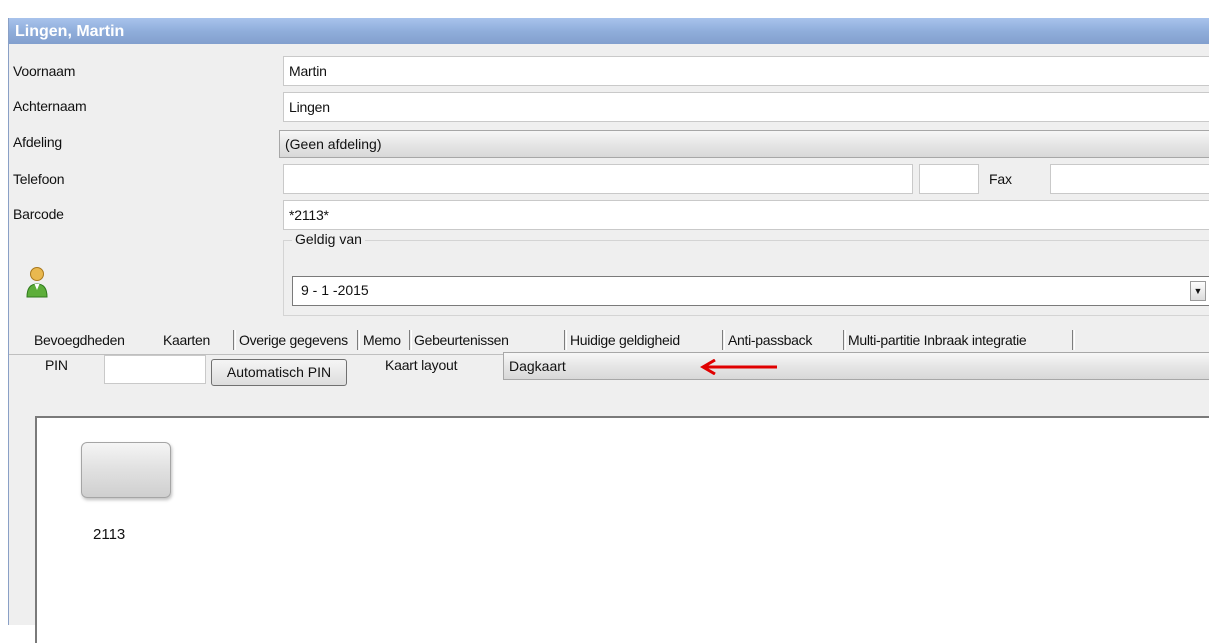  What do you see at coordinates (937, 340) in the screenshot?
I see `tab-multi-partitie: Multi-partitie Inbraak integratie` at bounding box center [937, 340].